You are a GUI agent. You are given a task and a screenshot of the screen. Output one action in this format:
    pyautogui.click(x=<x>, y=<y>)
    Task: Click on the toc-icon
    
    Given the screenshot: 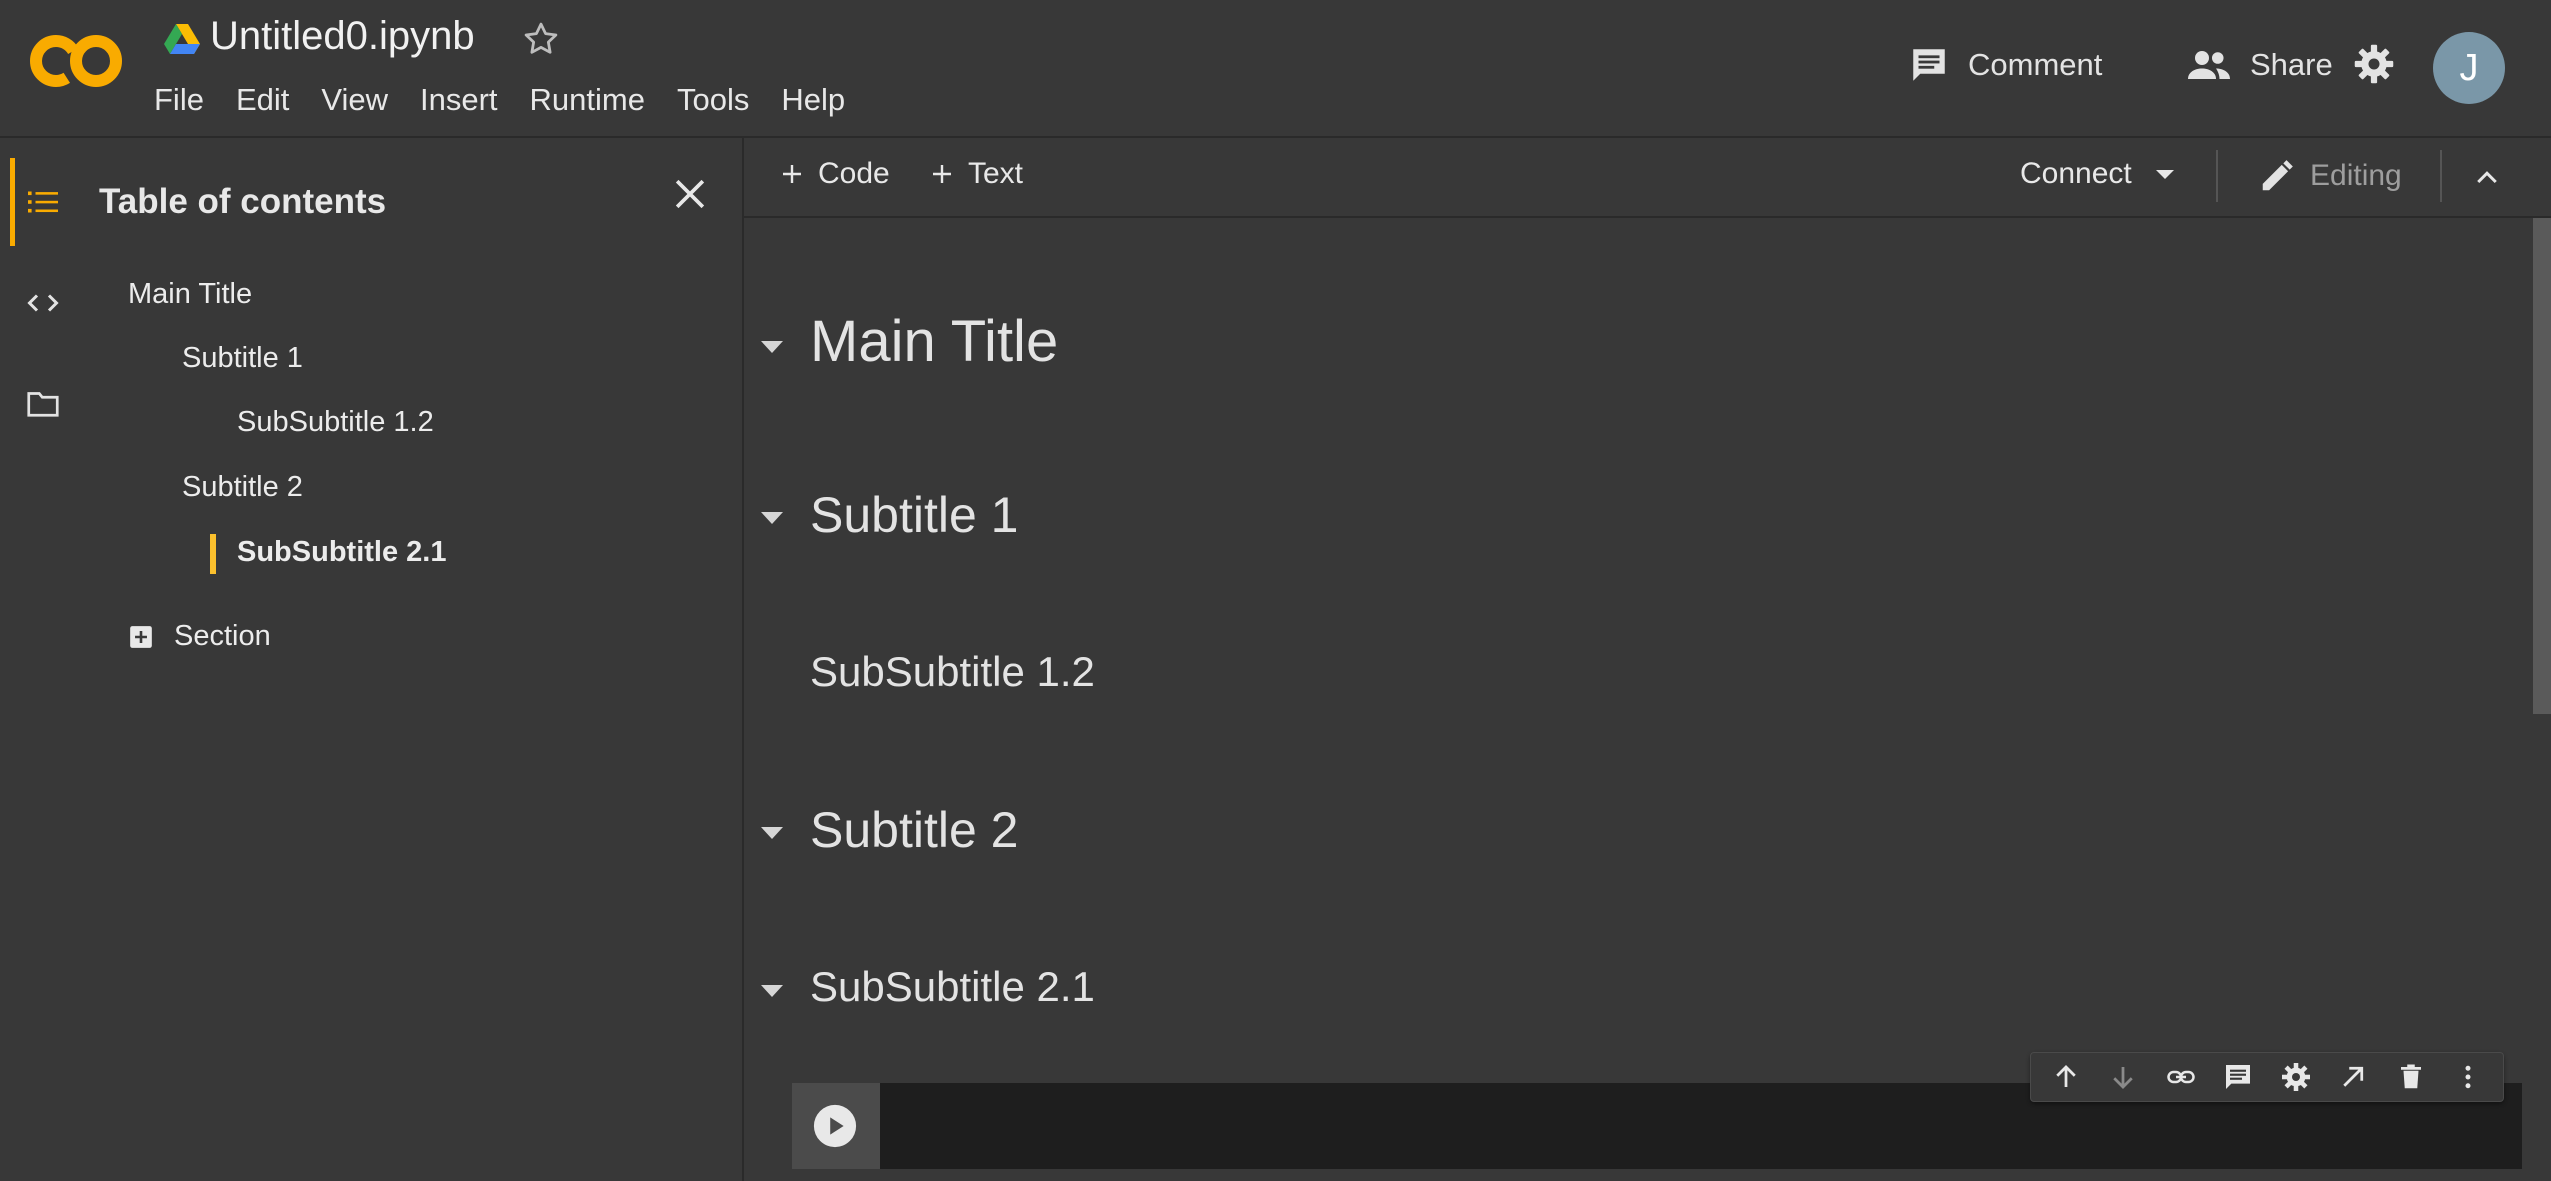 What is the action you would take?
    pyautogui.click(x=43, y=202)
    